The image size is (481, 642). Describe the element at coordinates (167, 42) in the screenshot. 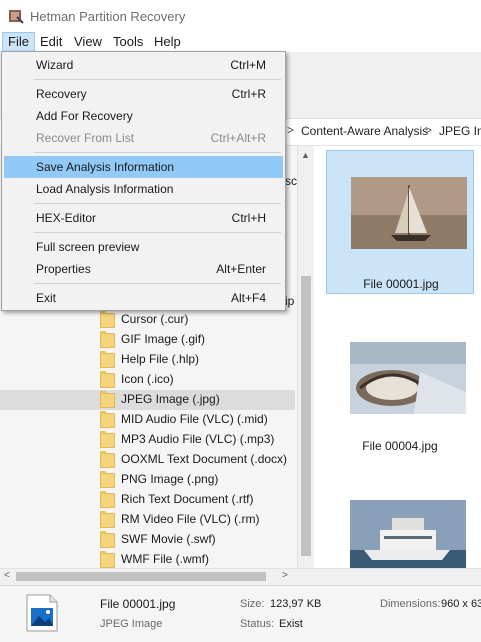

I see `menu-help: Help` at that location.